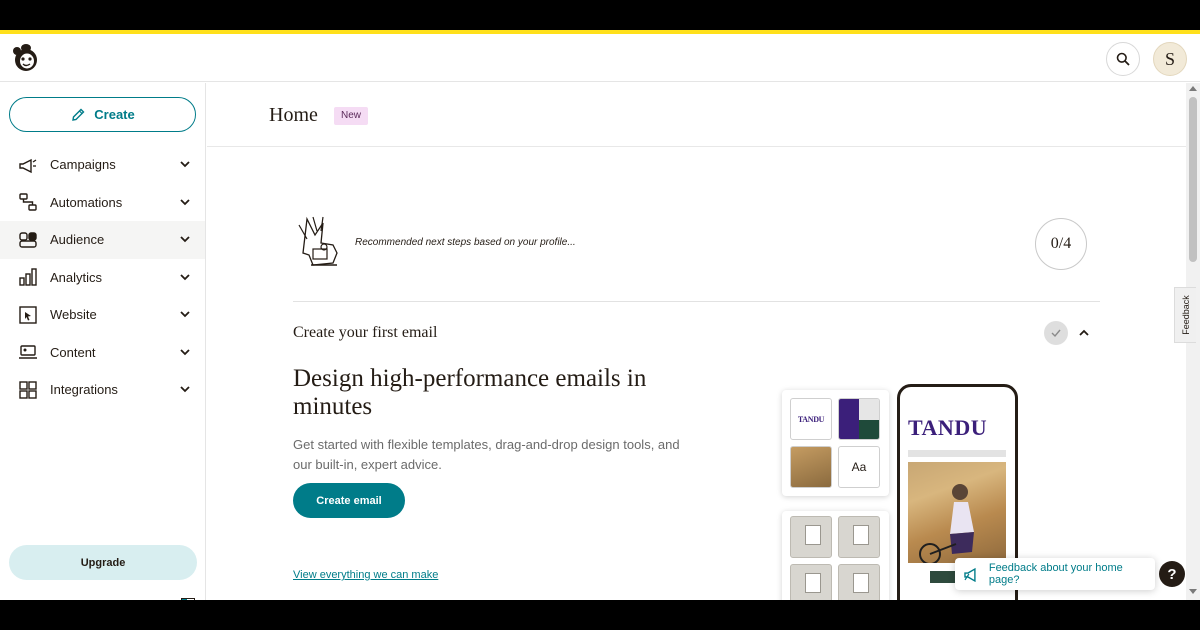 The height and width of the screenshot is (630, 1200). I want to click on collapse-sidebar-icon, so click(188, 599).